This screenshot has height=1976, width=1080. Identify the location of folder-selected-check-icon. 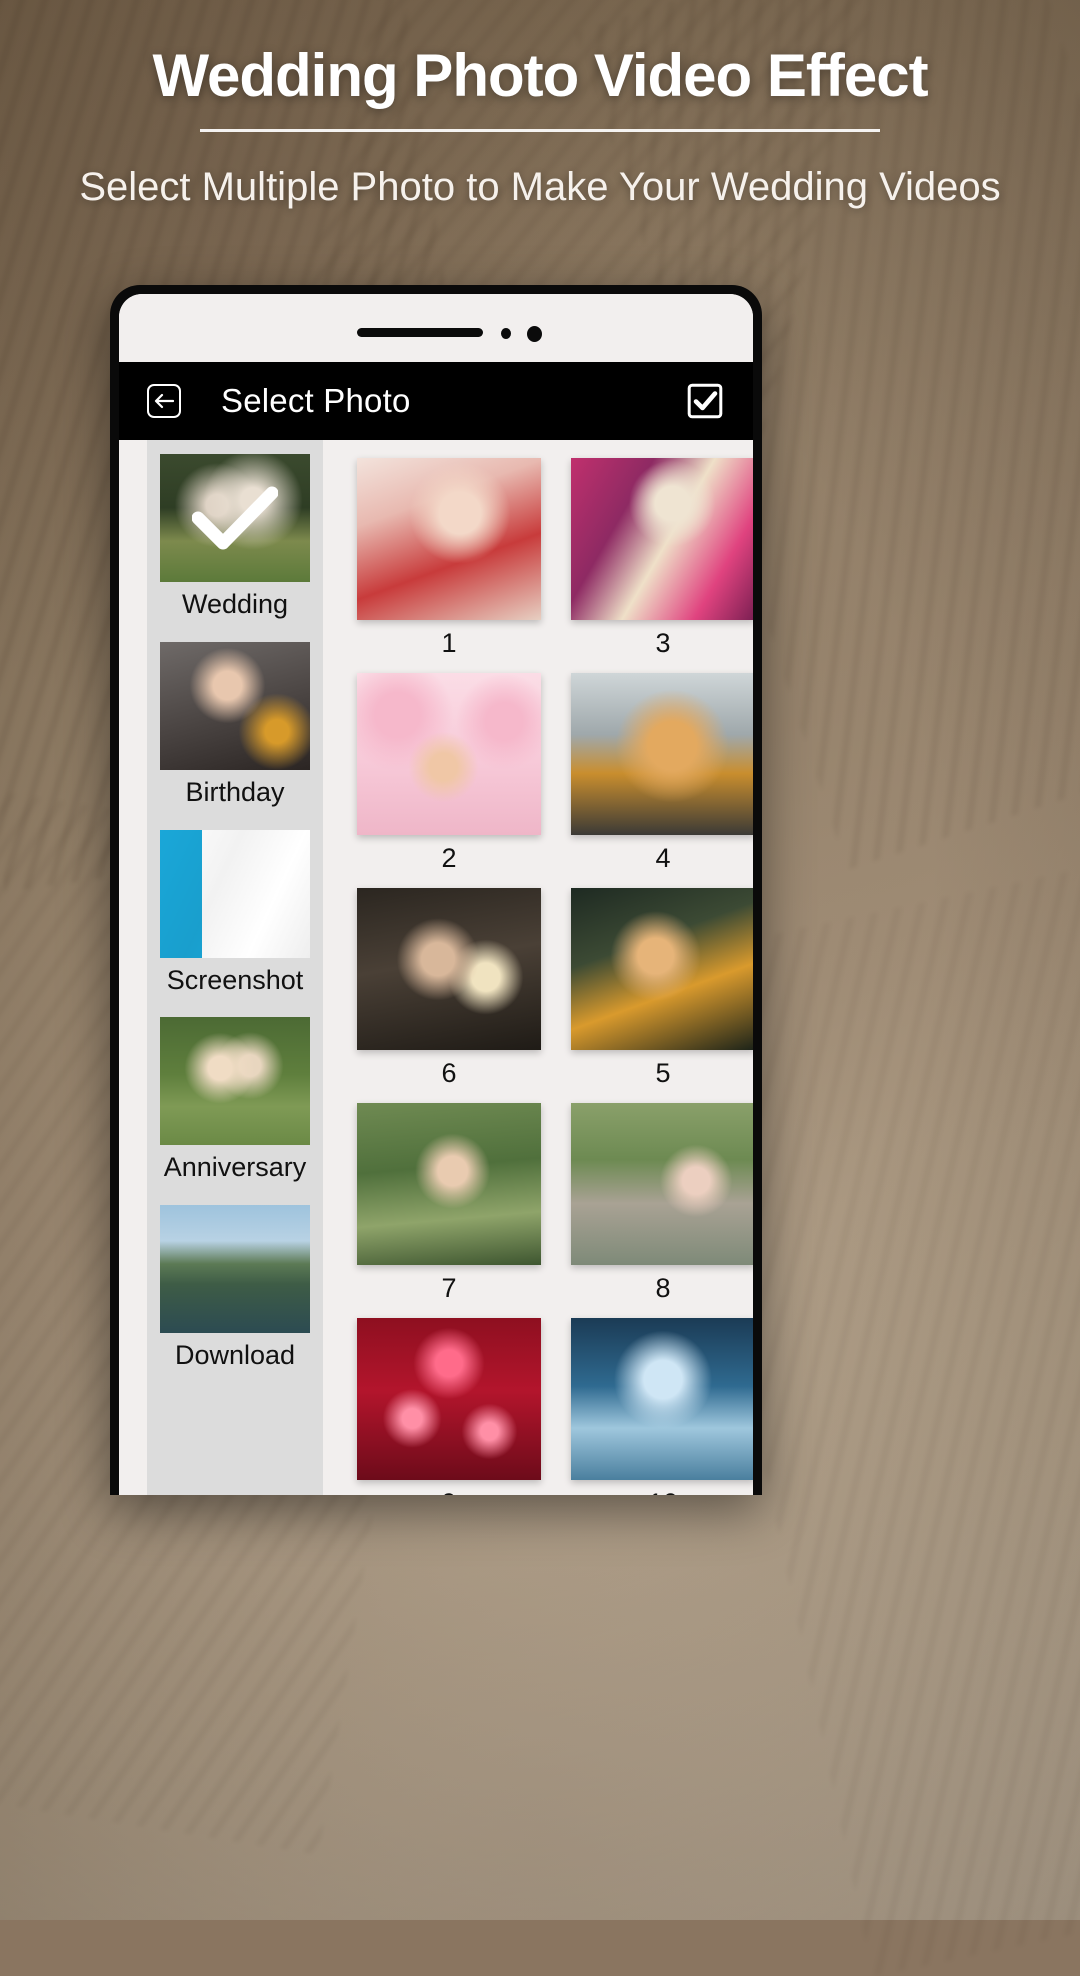
(235, 518).